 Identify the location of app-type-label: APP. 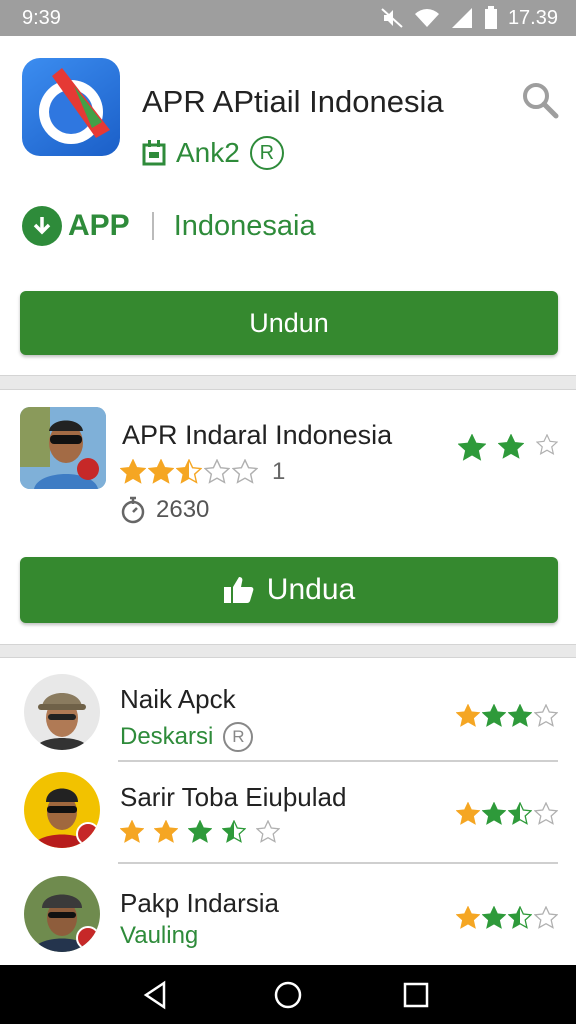
(99, 225).